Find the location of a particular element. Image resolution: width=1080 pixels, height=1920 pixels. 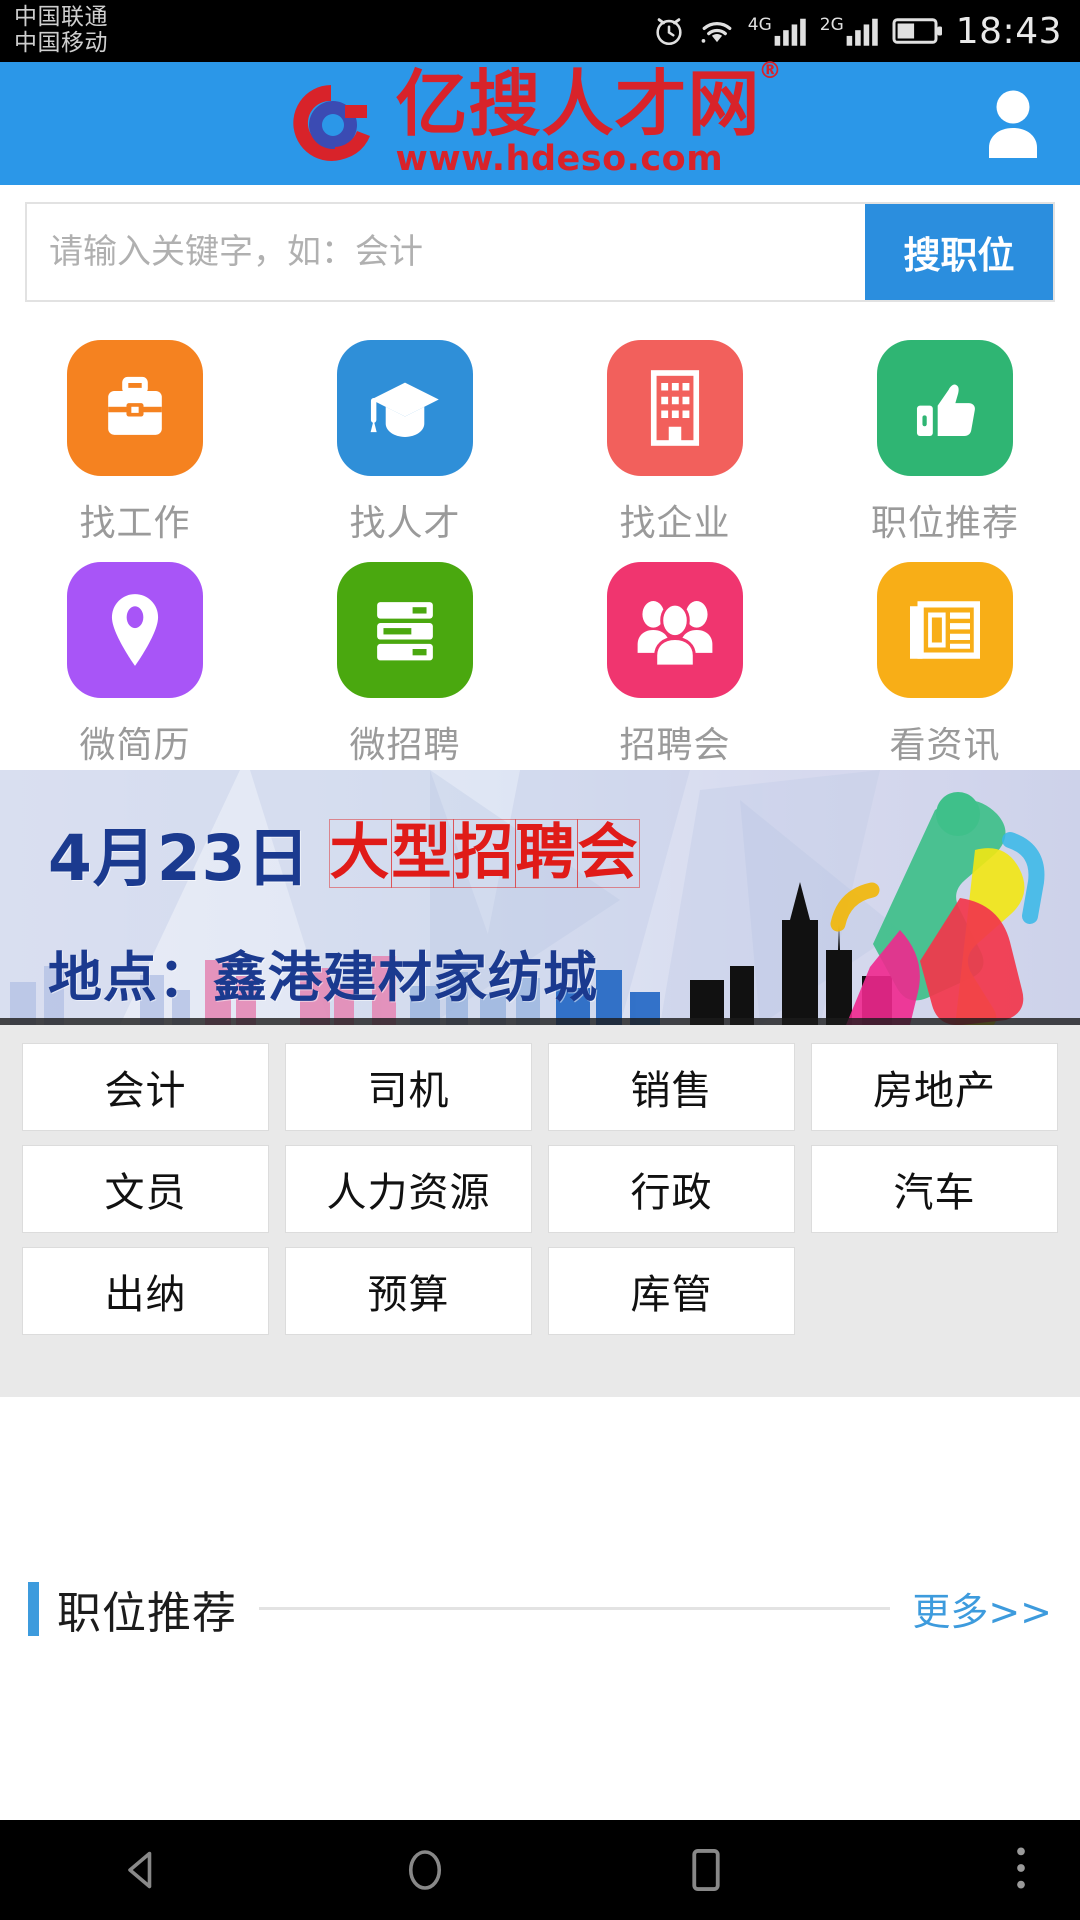

graduation-cap-icon is located at coordinates (405, 408).